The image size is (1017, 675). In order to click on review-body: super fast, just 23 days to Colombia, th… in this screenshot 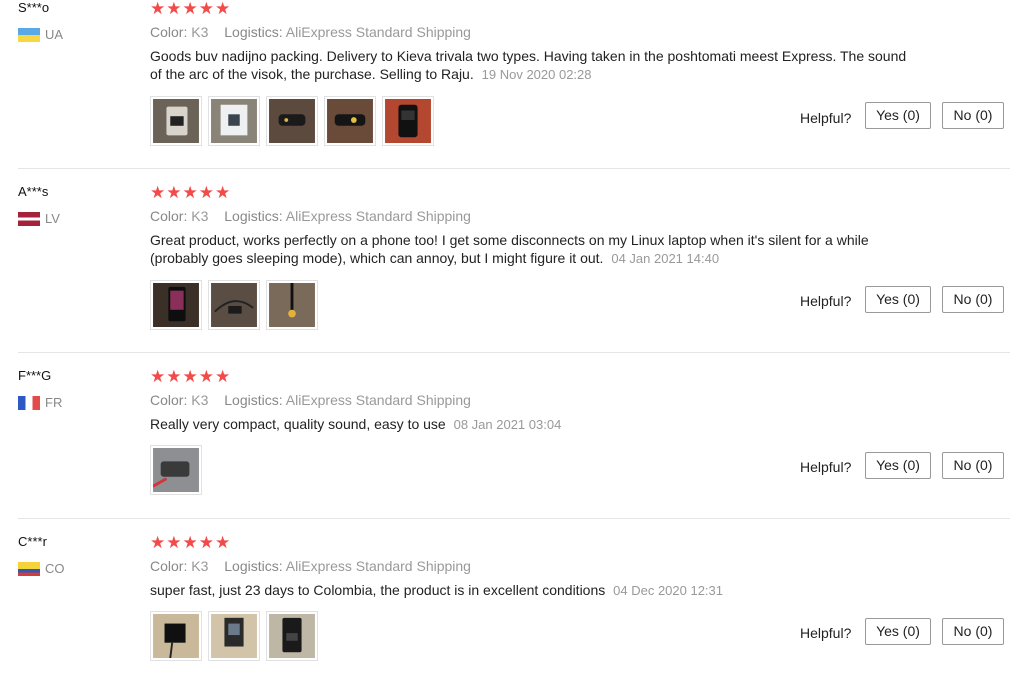, I will do `click(378, 590)`.